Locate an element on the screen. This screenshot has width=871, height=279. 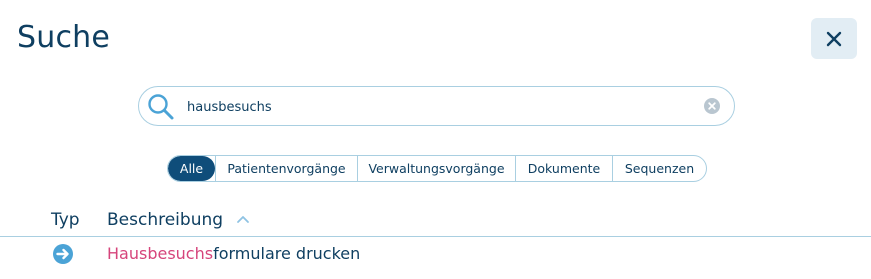
table-row: Hausbesuchsformulare drucken is located at coordinates (233, 253).